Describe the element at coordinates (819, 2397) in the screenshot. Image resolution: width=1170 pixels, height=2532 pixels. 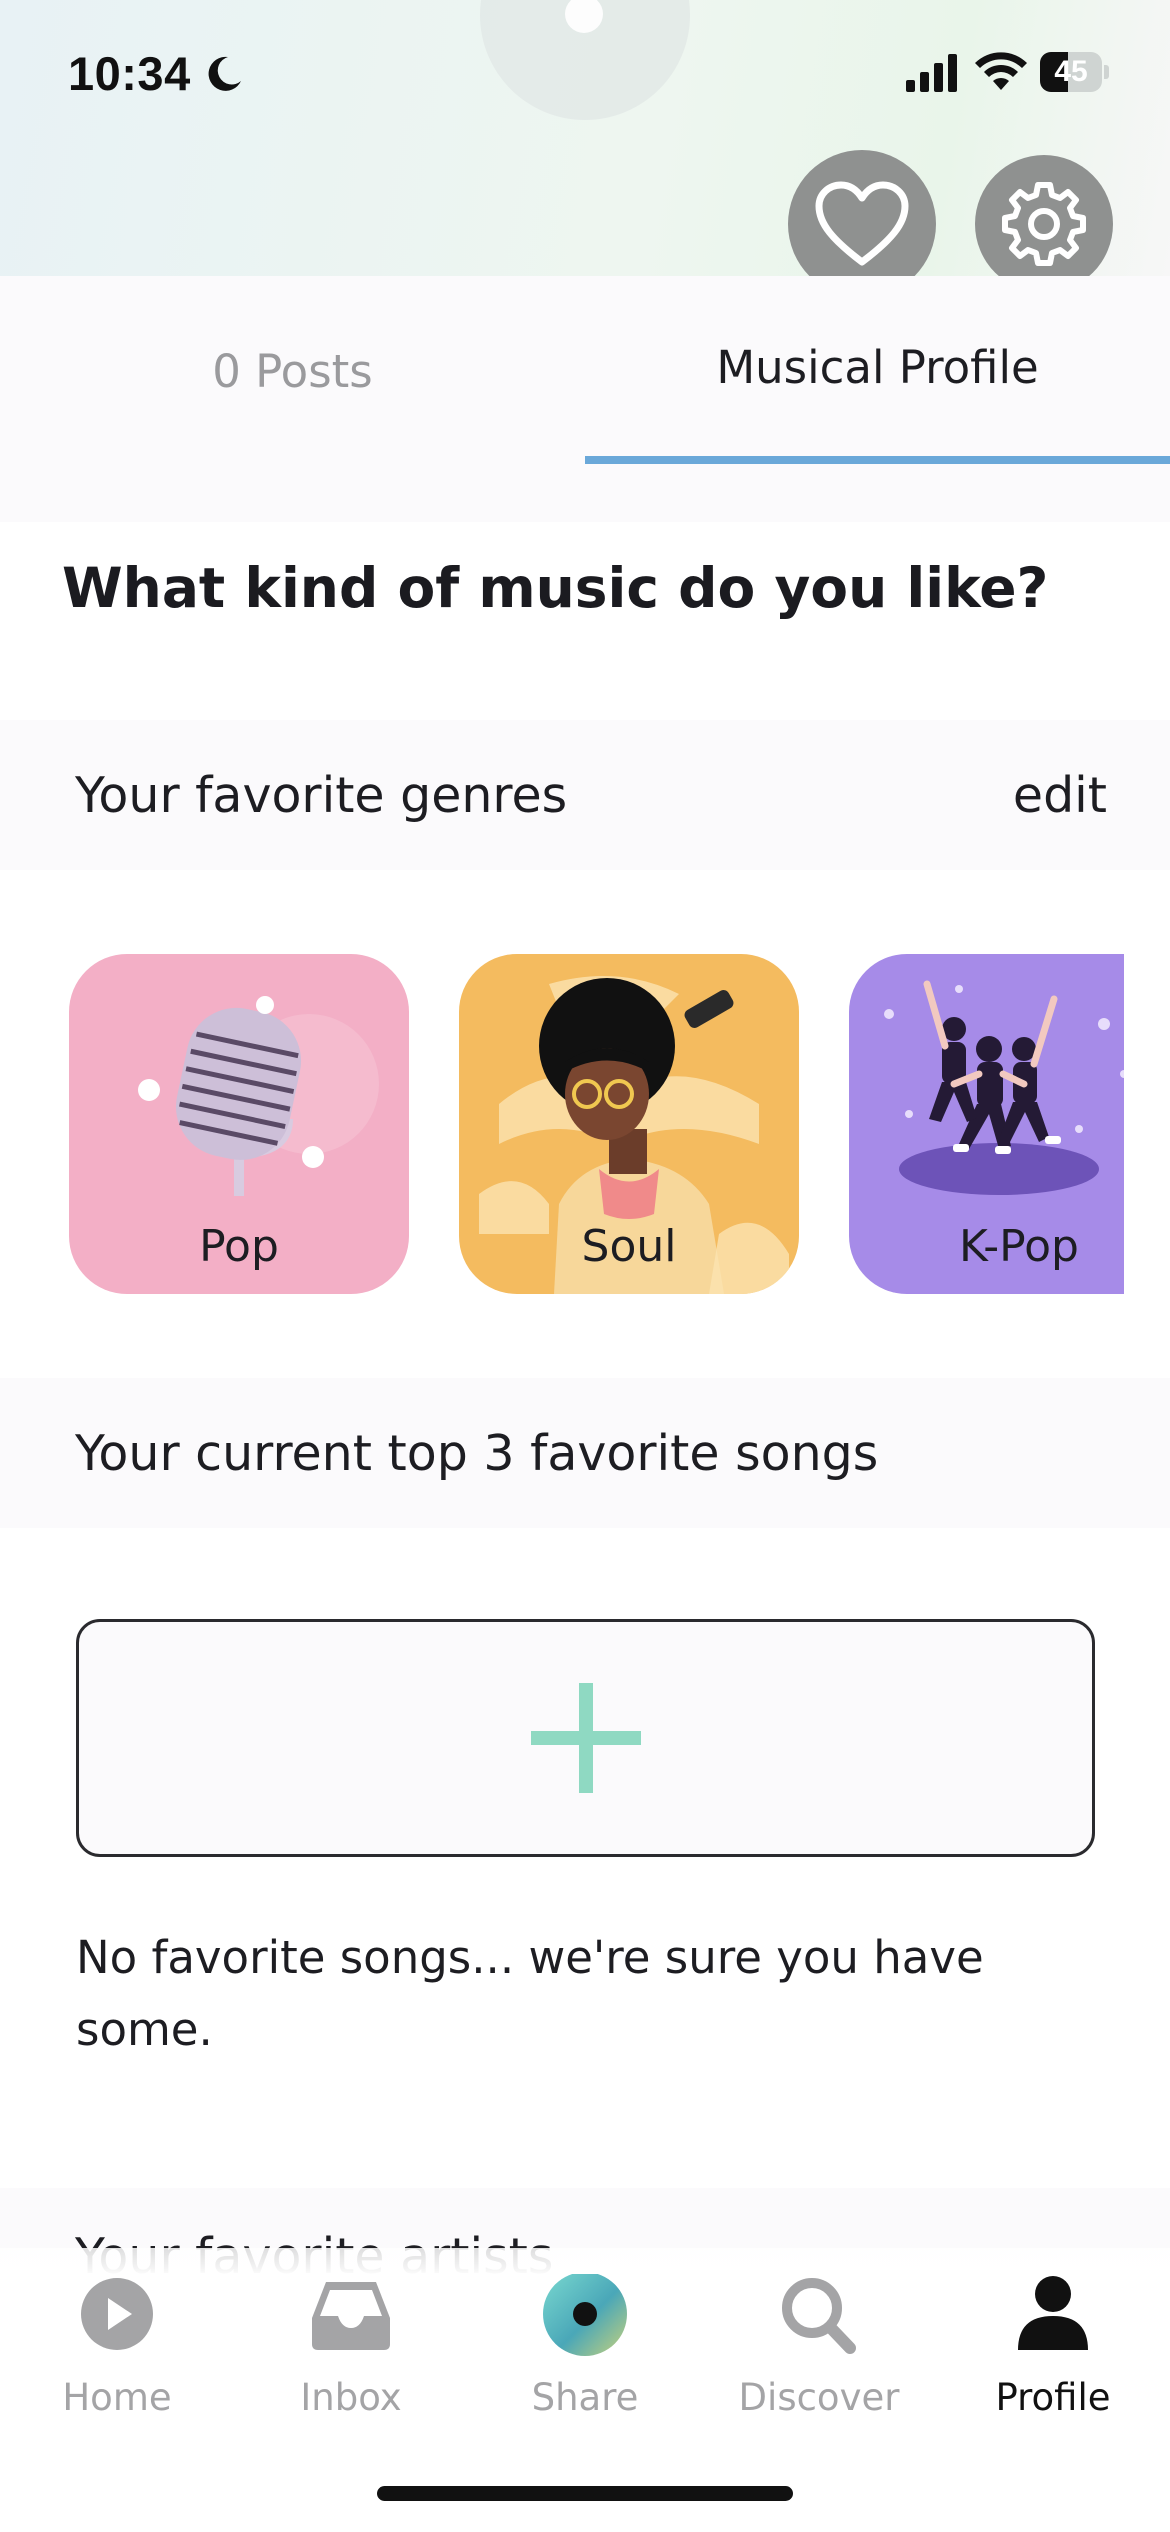
I see `nav-label: Discover` at that location.